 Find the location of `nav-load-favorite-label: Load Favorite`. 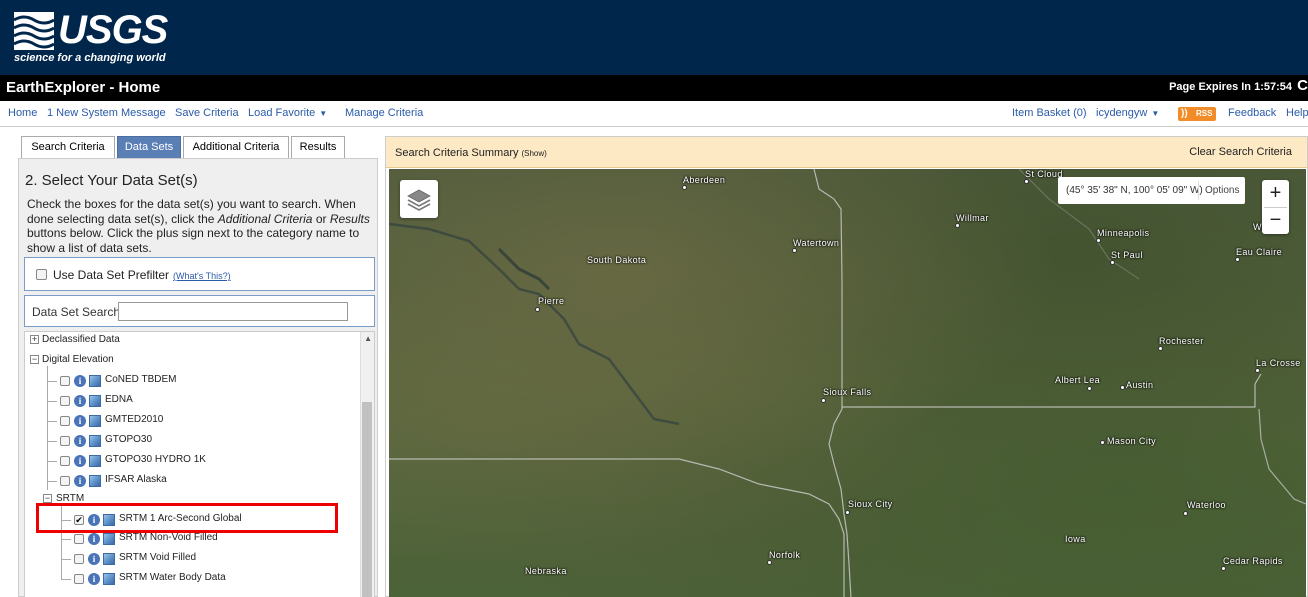

nav-load-favorite-label: Load Favorite is located at coordinates (282, 113).